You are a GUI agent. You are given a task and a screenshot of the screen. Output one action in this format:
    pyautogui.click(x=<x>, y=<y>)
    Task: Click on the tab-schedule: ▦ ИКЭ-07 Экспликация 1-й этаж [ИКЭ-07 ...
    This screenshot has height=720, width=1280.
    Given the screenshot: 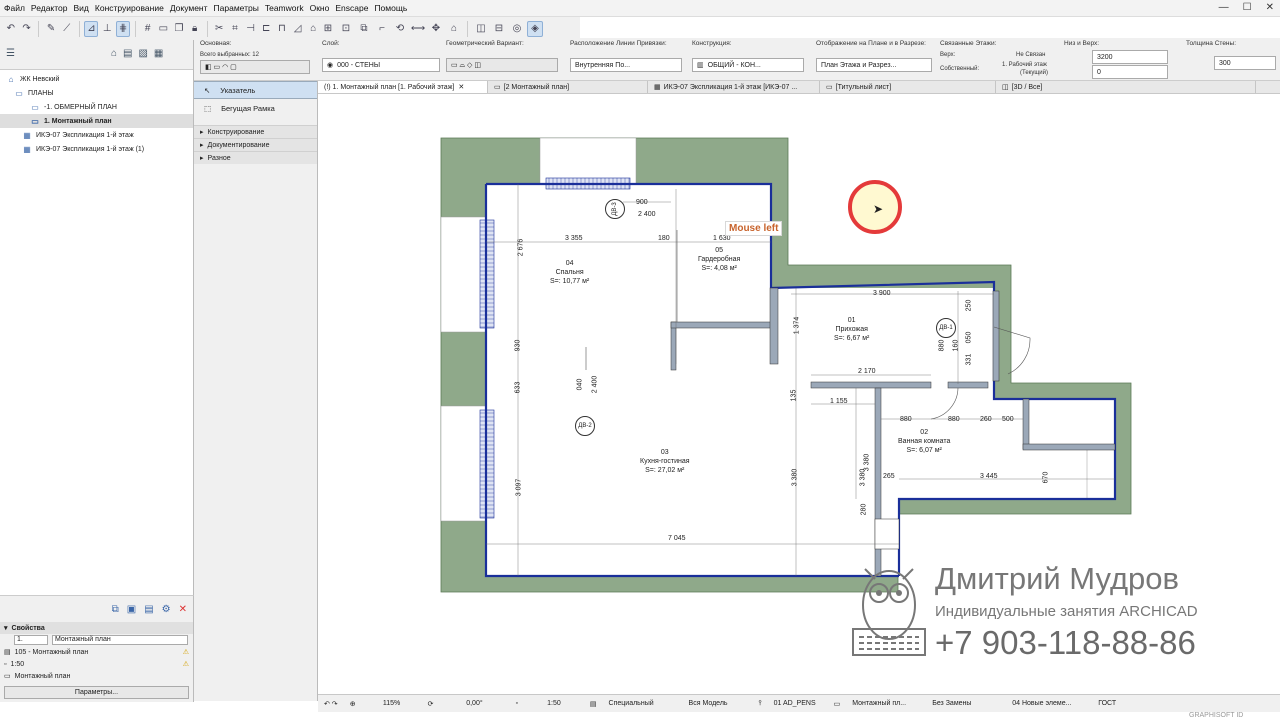 What is the action you would take?
    pyautogui.click(x=734, y=87)
    